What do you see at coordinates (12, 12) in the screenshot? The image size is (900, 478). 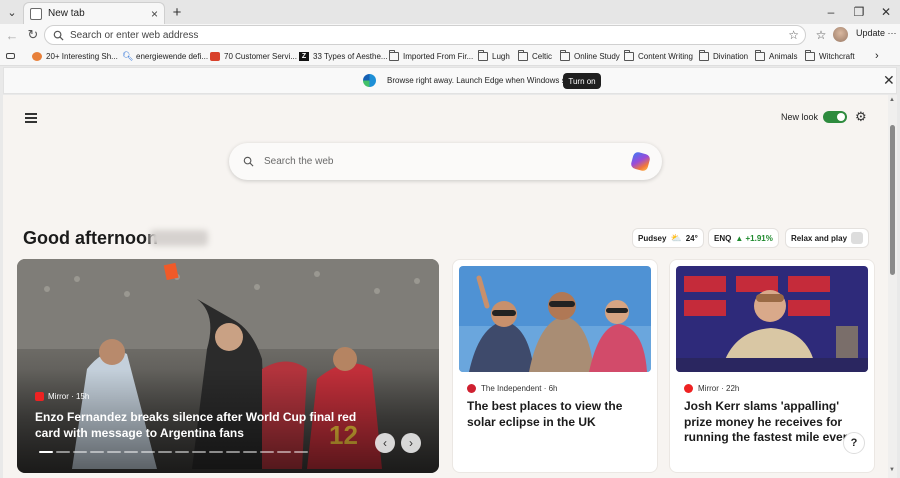 I see `tab-actions-chevron-icon: ⌄` at bounding box center [12, 12].